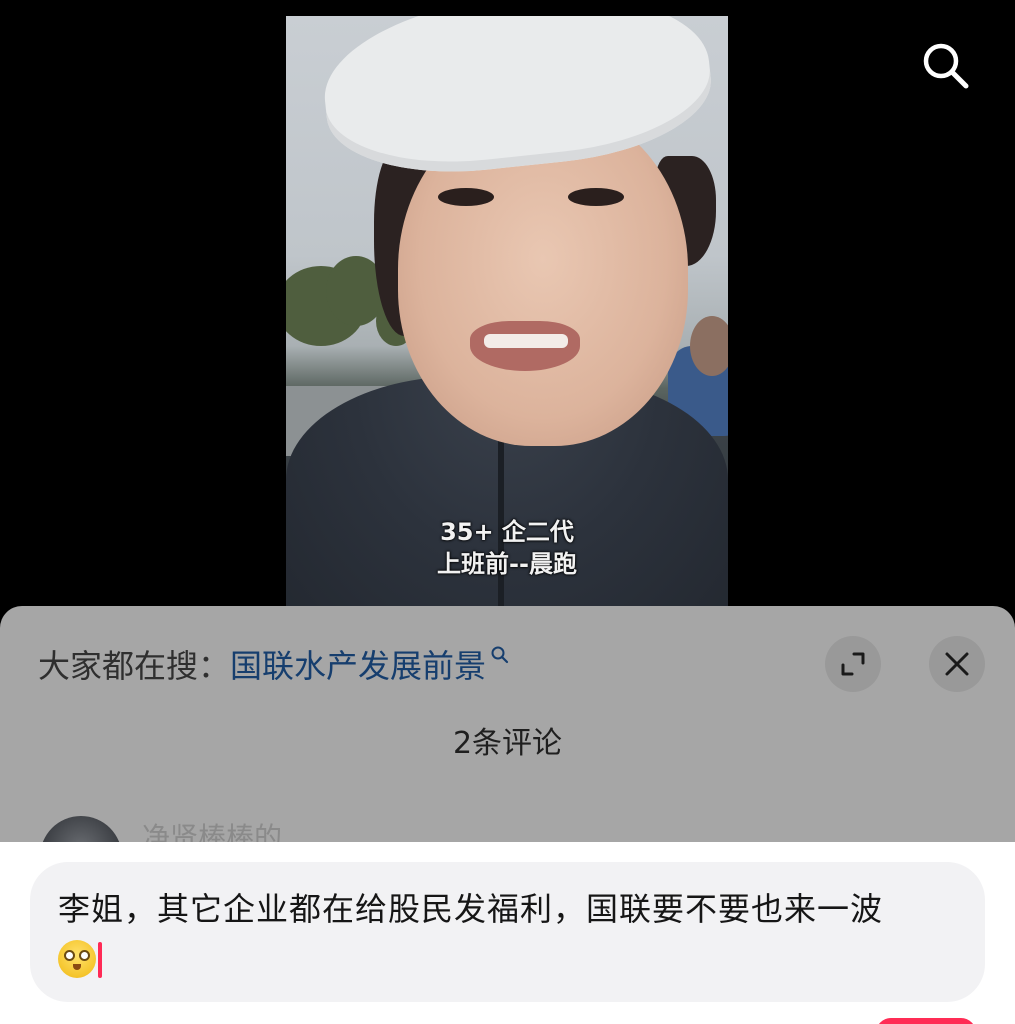  What do you see at coordinates (358, 664) in the screenshot?
I see `hot-search-term: 国联水产发展前景` at bounding box center [358, 664].